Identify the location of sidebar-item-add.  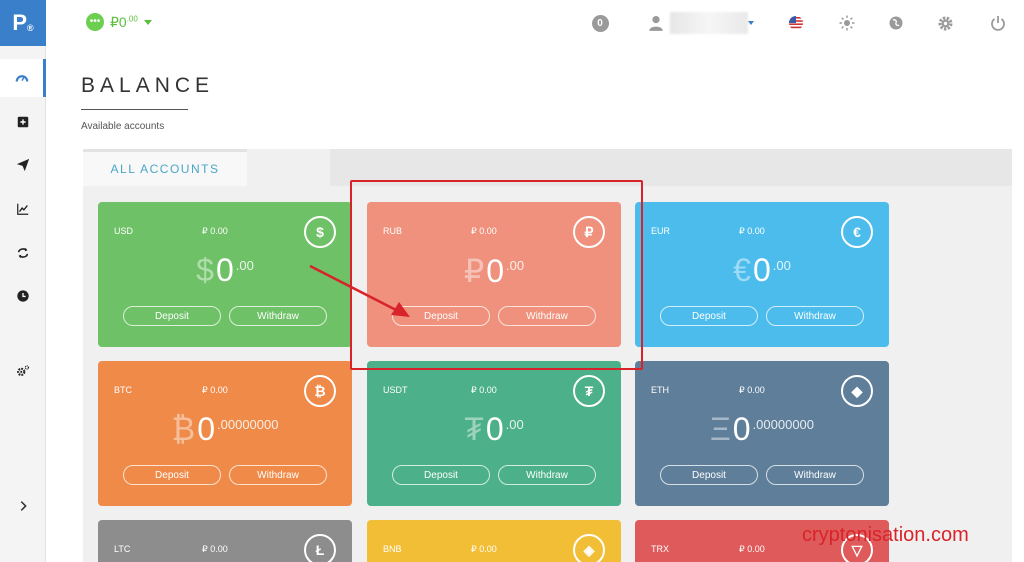
(23, 122).